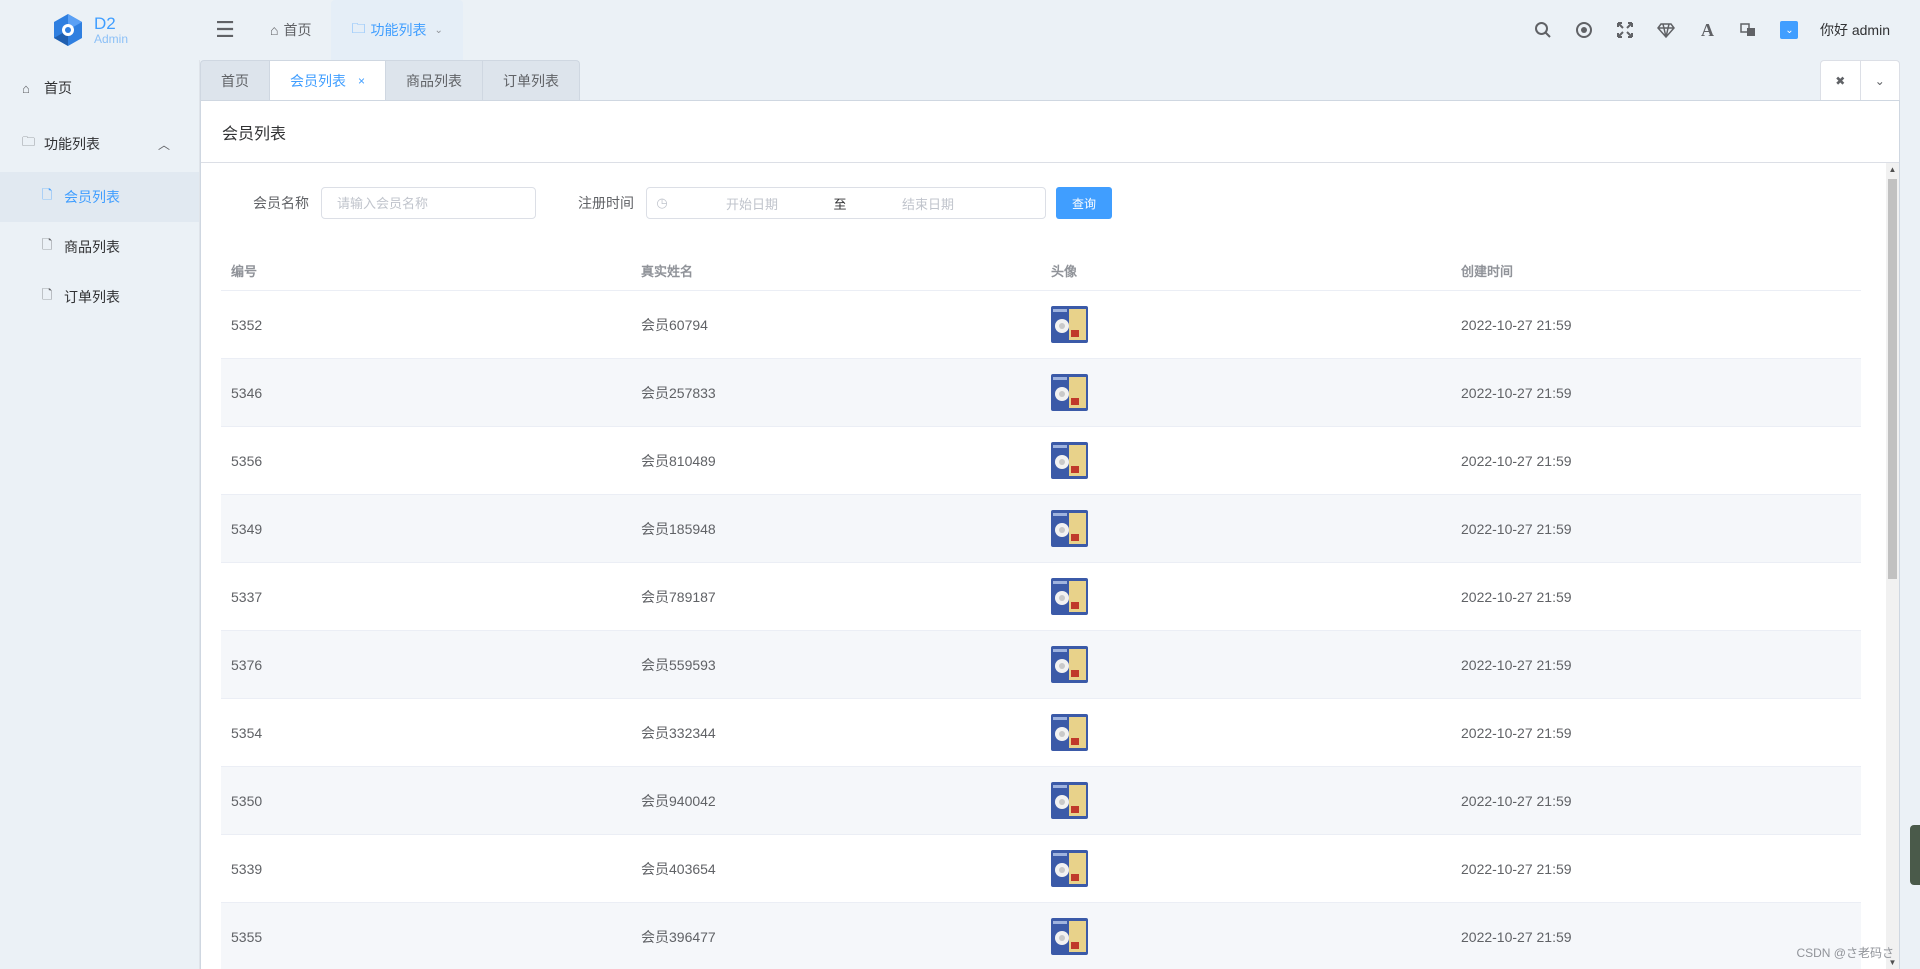  What do you see at coordinates (47, 194) in the screenshot?
I see `file-icon: 🗋` at bounding box center [47, 194].